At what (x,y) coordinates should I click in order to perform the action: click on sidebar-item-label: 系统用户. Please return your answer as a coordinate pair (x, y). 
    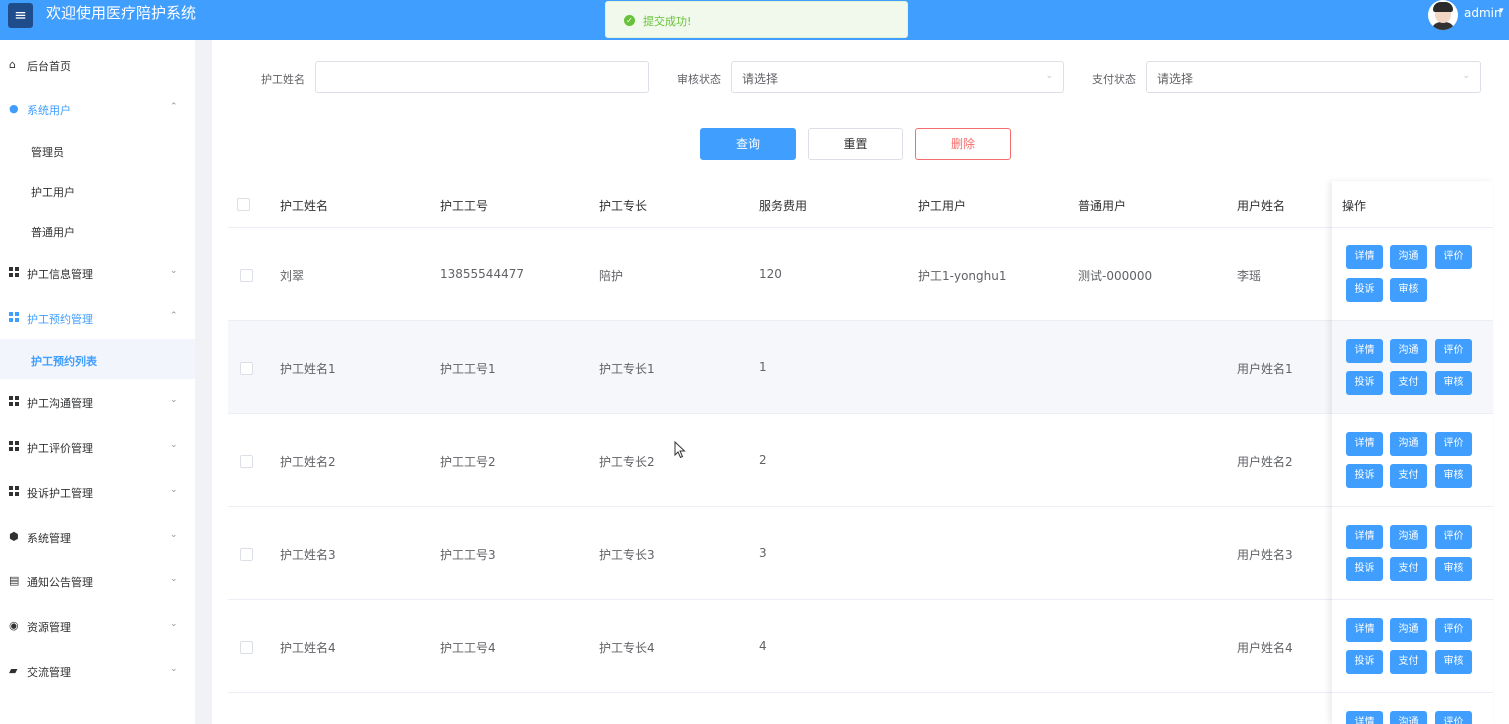
    Looking at the image, I should click on (49, 110).